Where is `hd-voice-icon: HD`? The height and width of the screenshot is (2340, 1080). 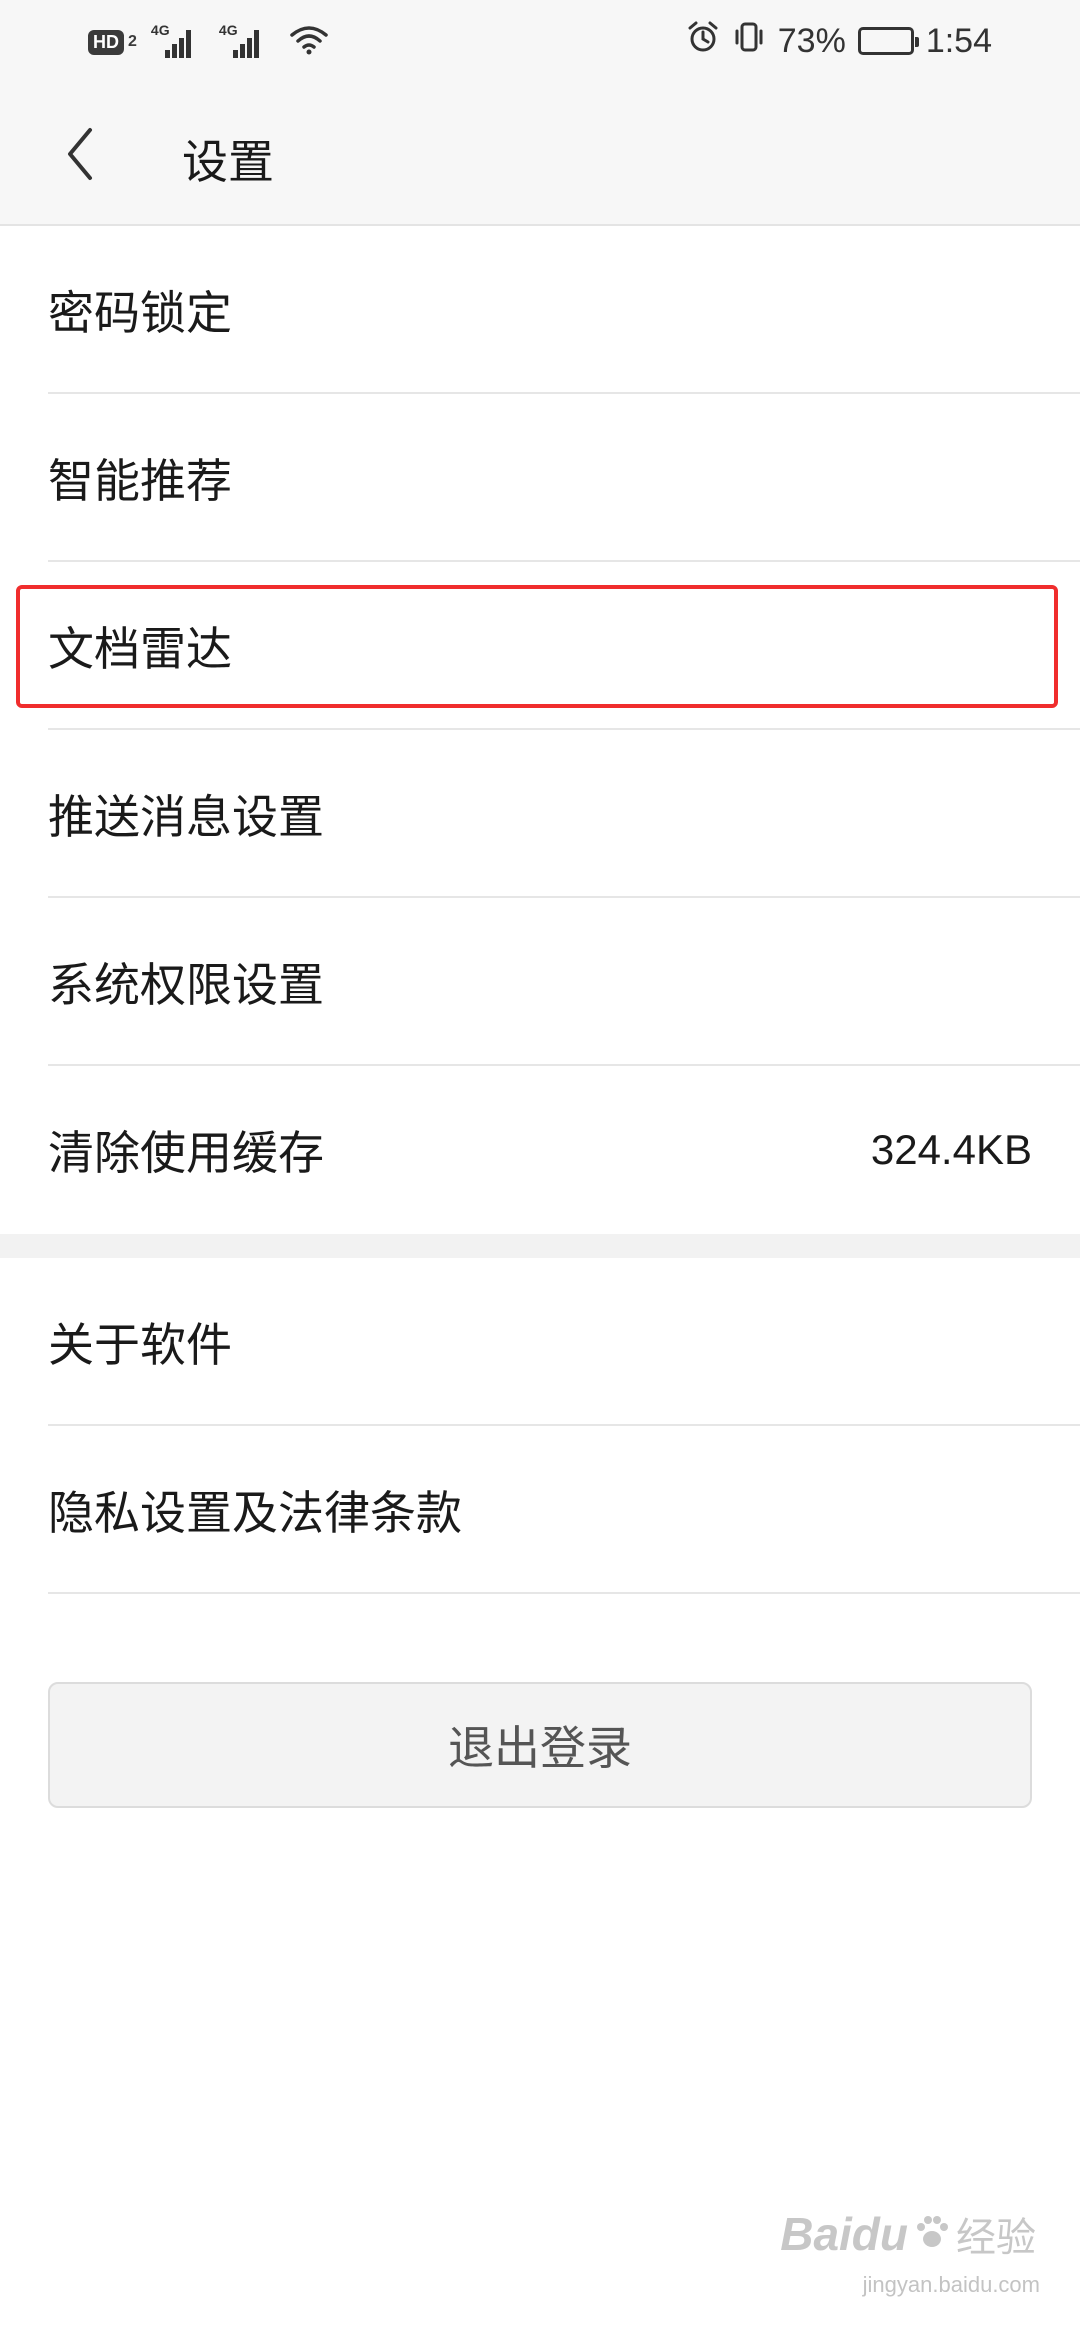 hd-voice-icon: HD is located at coordinates (106, 42).